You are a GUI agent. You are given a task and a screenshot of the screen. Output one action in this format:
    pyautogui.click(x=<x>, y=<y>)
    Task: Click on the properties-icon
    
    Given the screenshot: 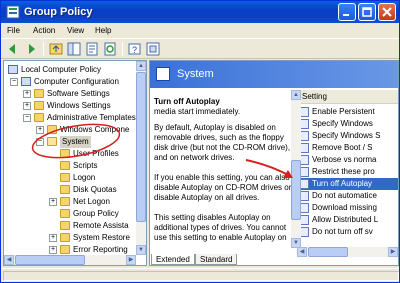 What is the action you would take?
    pyautogui.click(x=92, y=49)
    